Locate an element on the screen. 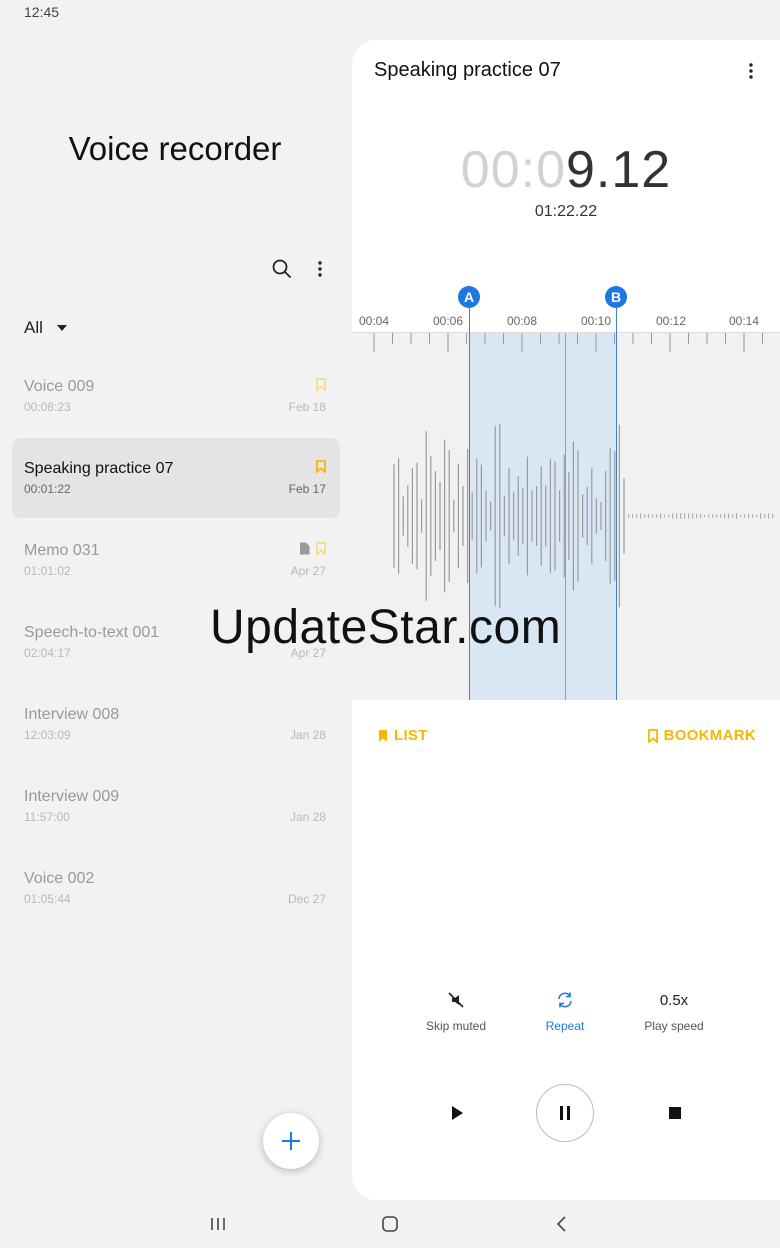  recording-duration: 01:05:44 is located at coordinates (47, 899).